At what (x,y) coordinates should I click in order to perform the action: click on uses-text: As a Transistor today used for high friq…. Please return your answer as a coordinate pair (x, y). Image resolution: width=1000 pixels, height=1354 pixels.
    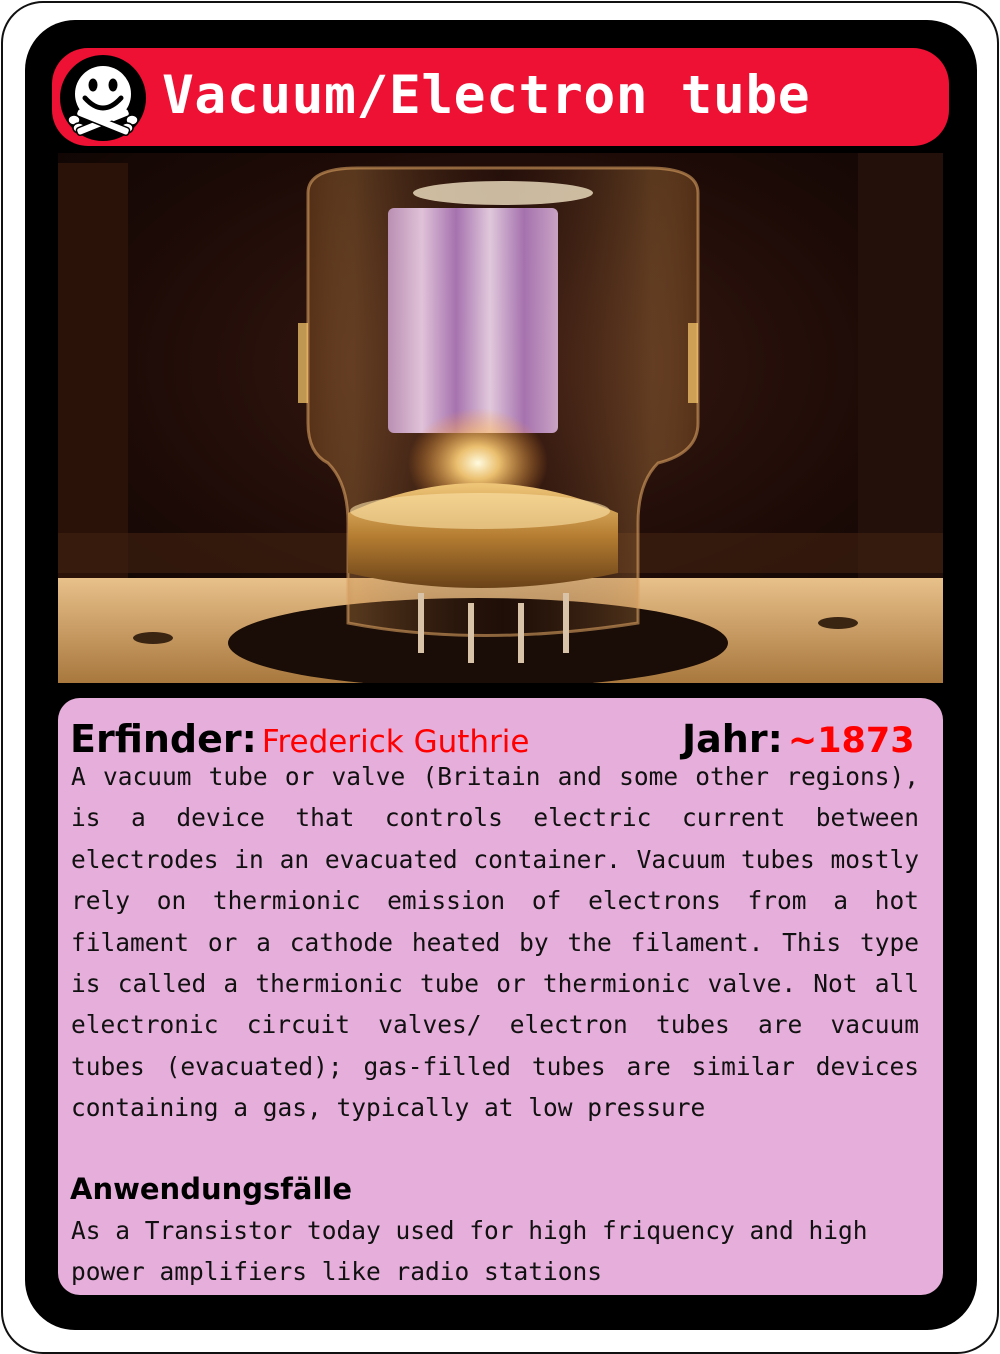
    Looking at the image, I should click on (469, 1251).